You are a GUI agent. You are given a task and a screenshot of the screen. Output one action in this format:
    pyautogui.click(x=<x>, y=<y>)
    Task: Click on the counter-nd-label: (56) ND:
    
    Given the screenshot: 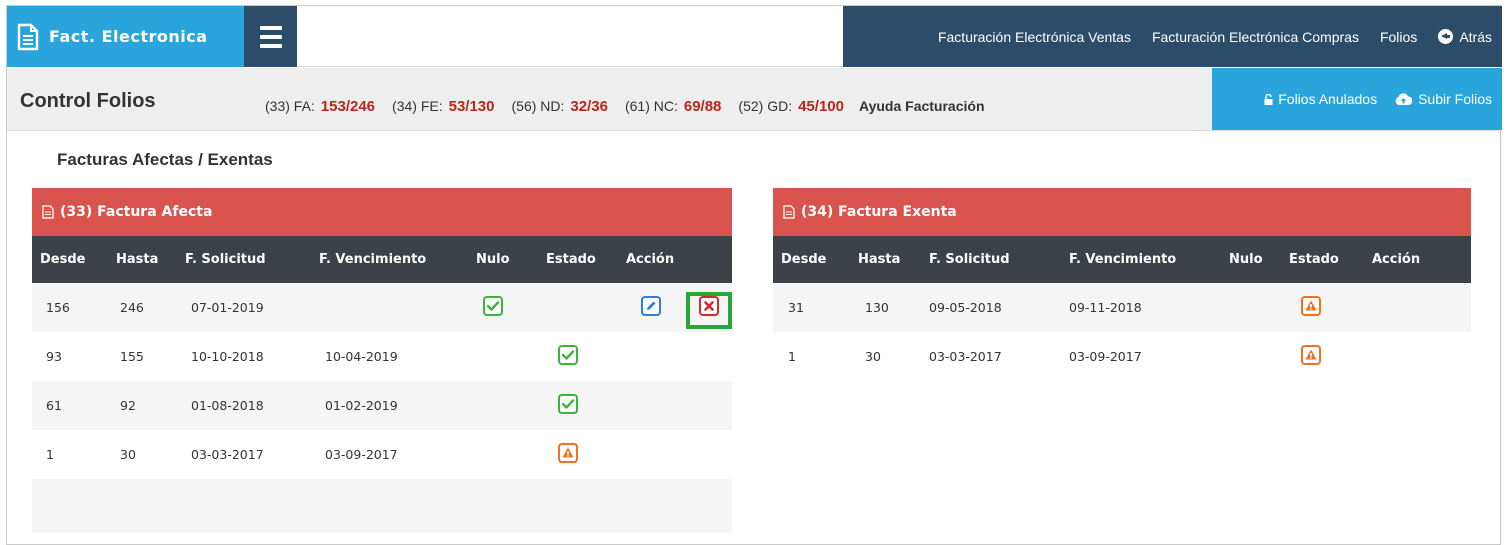 What is the action you would take?
    pyautogui.click(x=538, y=106)
    